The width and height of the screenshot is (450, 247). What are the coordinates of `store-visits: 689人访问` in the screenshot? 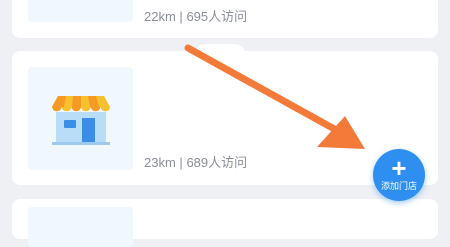 It's located at (217, 162).